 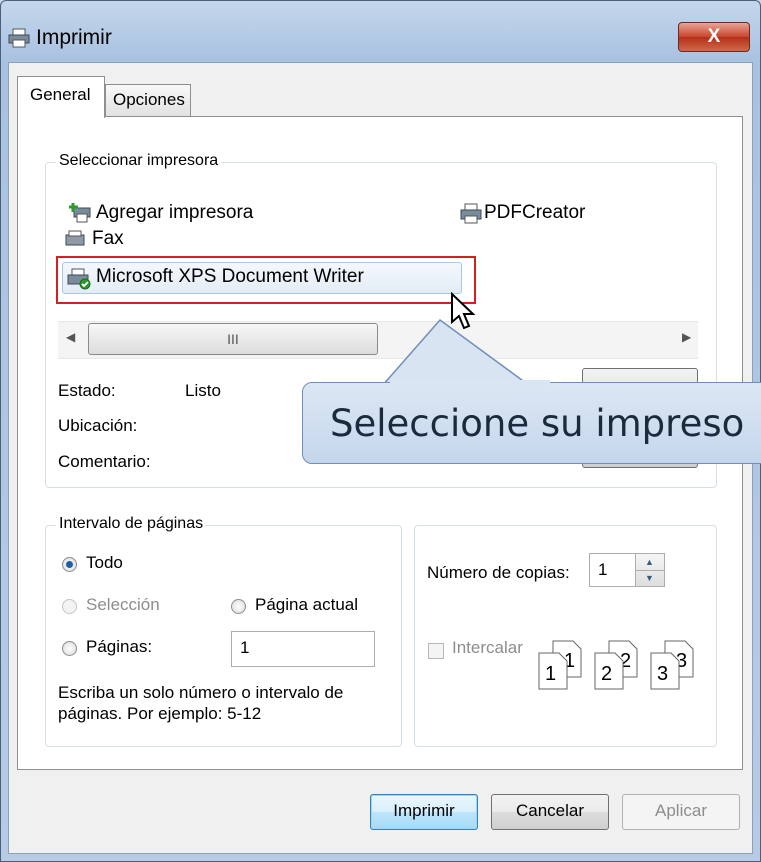 What do you see at coordinates (714, 37) in the screenshot?
I see `close-button: X` at bounding box center [714, 37].